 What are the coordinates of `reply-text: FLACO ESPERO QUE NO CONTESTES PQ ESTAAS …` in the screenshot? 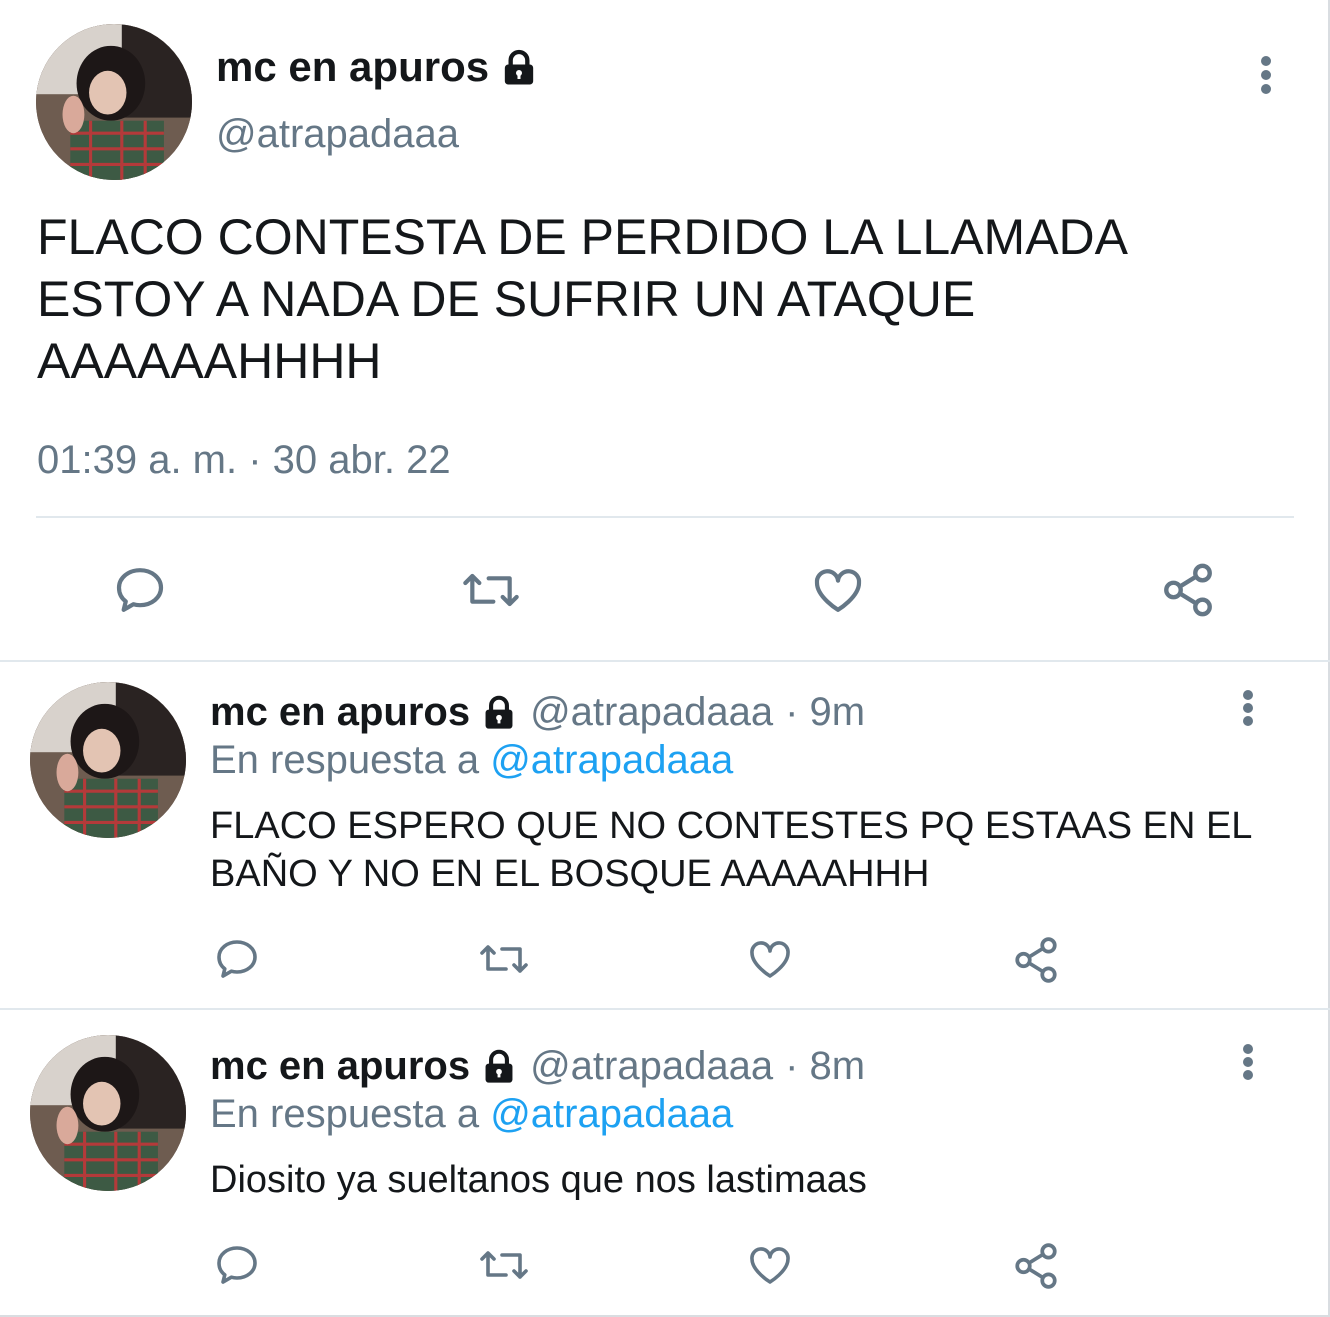 It's located at (755, 850).